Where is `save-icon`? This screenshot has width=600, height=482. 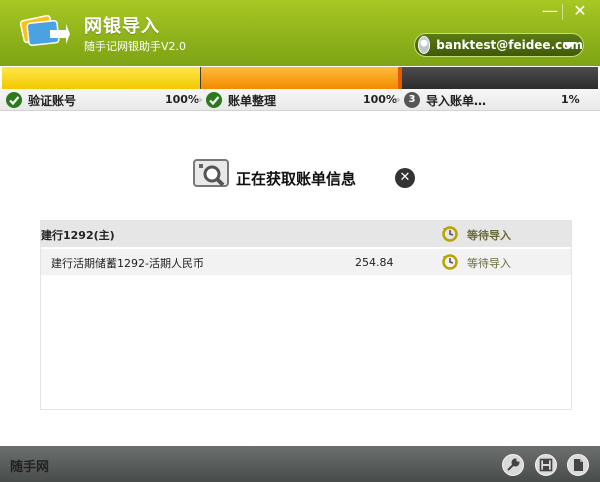
save-icon is located at coordinates (546, 465).